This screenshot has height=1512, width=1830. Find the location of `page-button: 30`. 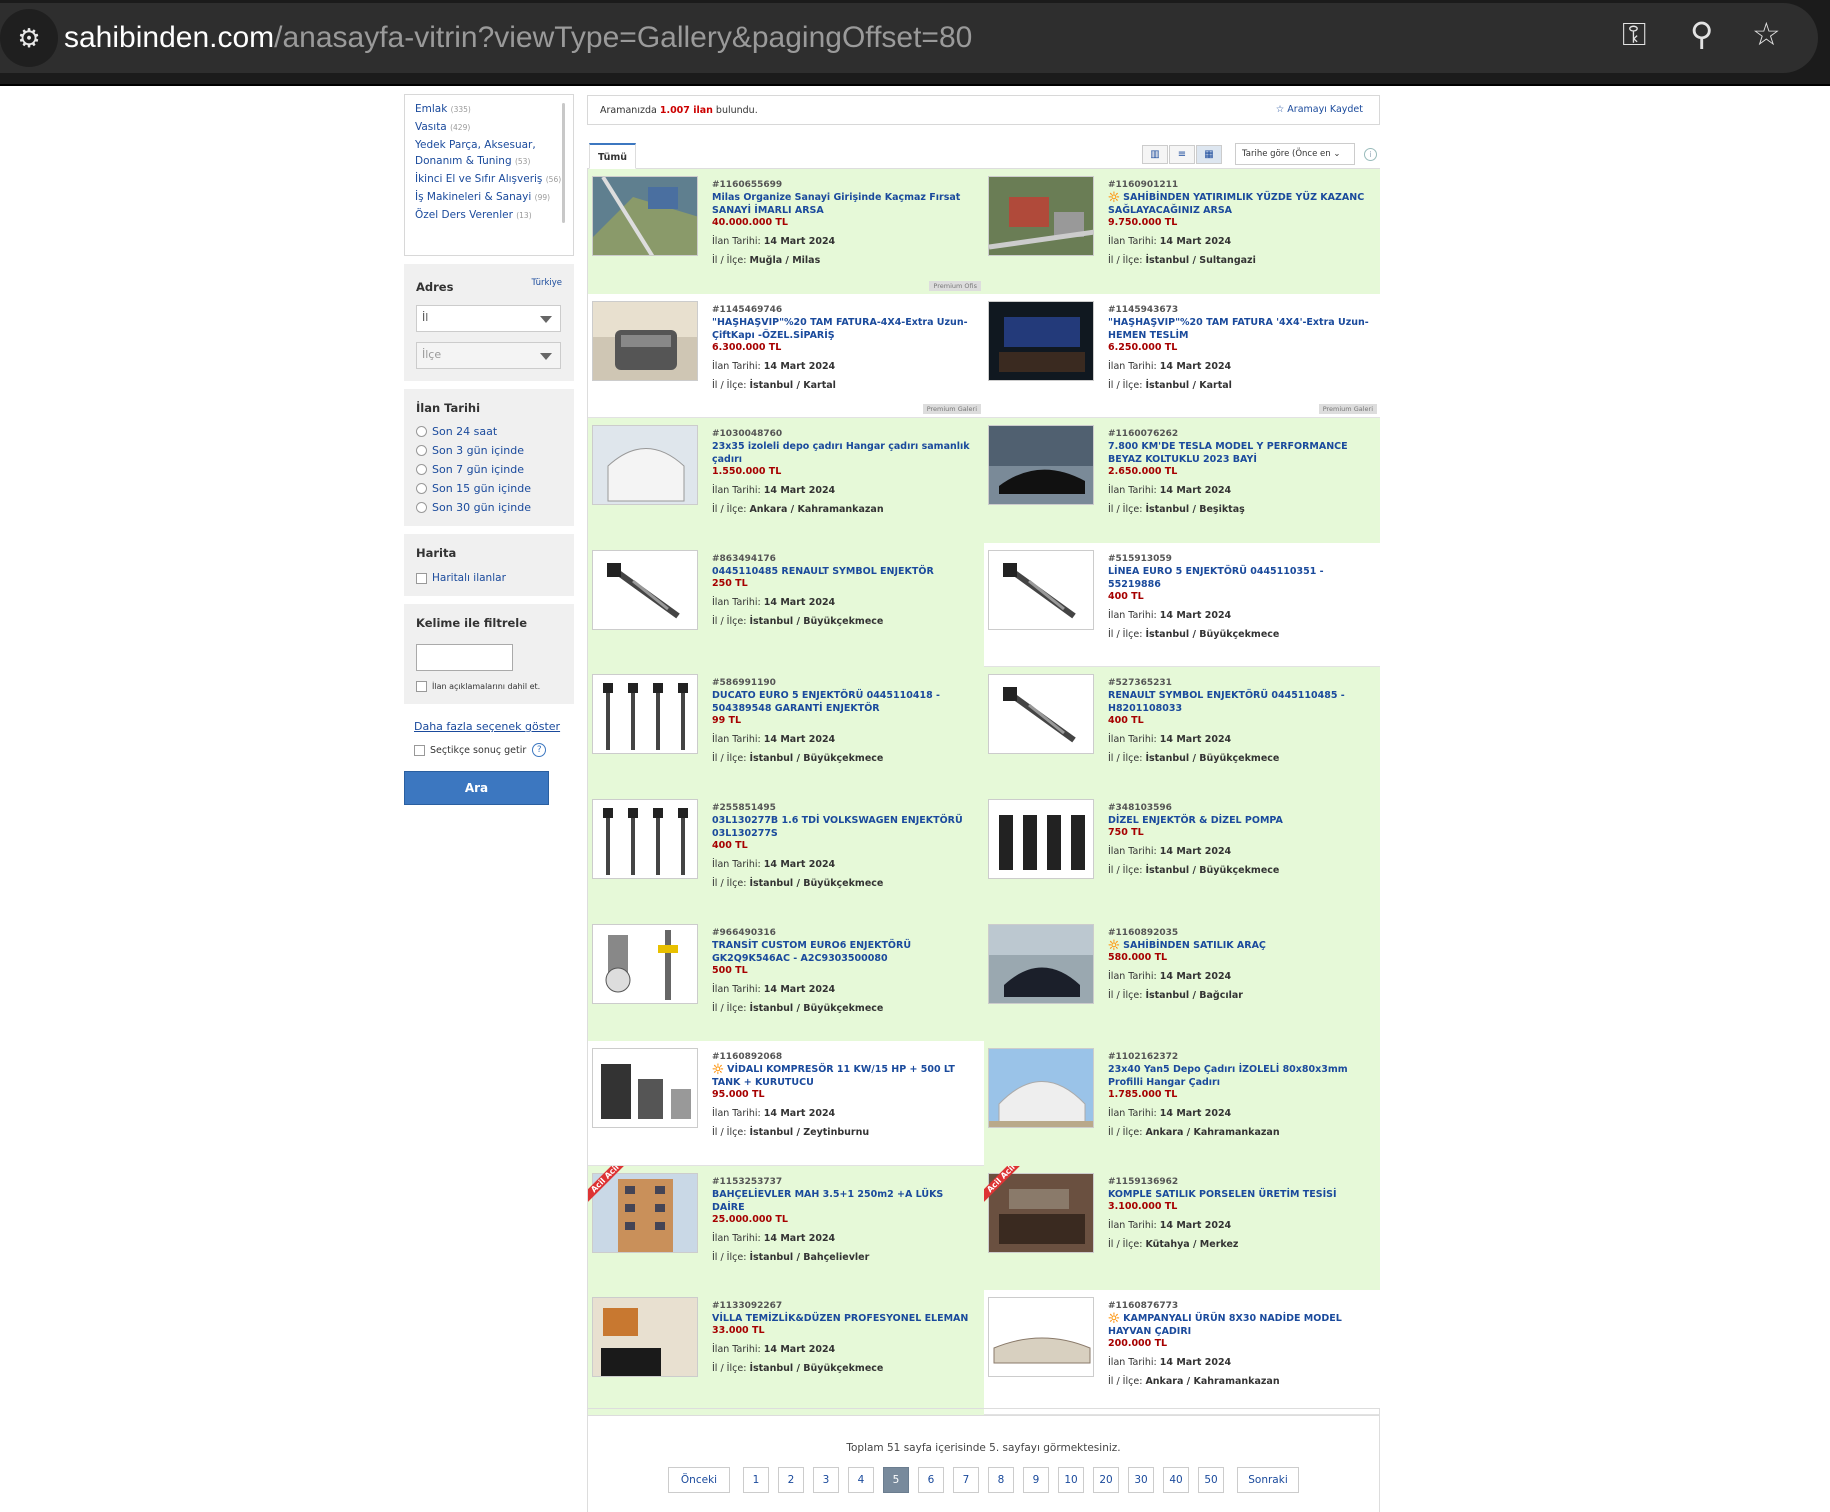

page-button: 30 is located at coordinates (1141, 1480).